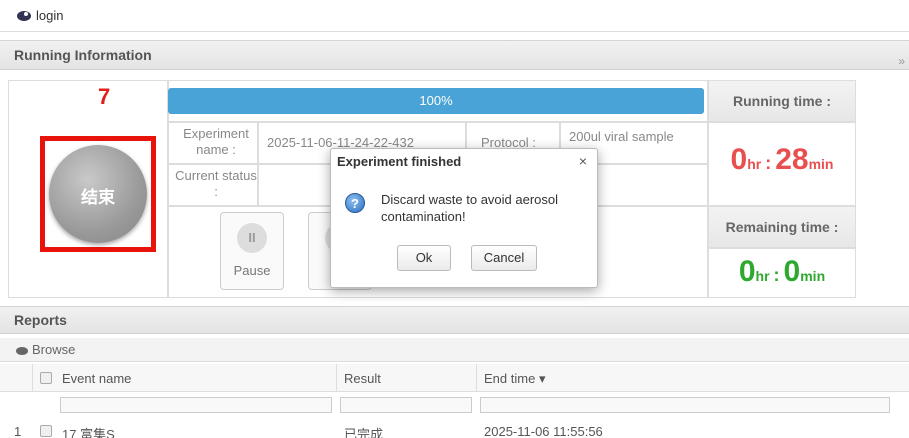  Describe the element at coordinates (454, 378) in the screenshot. I see `reports-grid-header: Event name Result End time ▾` at that location.